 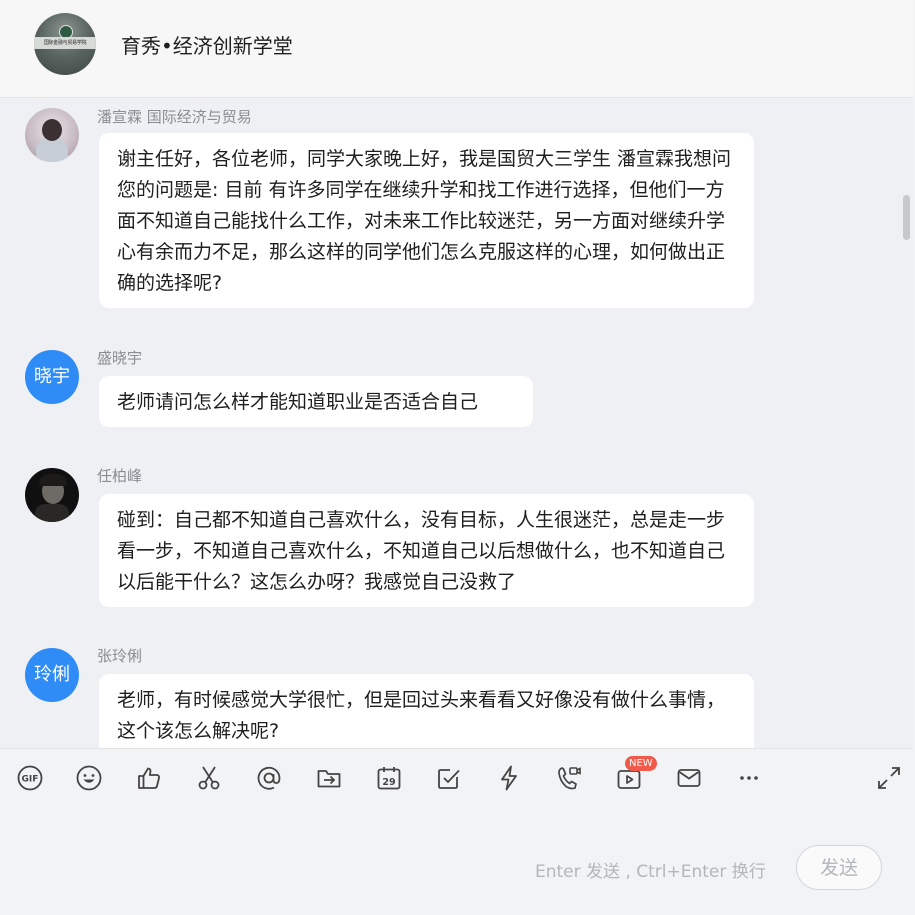 I want to click on calendar-icon: 29, so click(x=389, y=778).